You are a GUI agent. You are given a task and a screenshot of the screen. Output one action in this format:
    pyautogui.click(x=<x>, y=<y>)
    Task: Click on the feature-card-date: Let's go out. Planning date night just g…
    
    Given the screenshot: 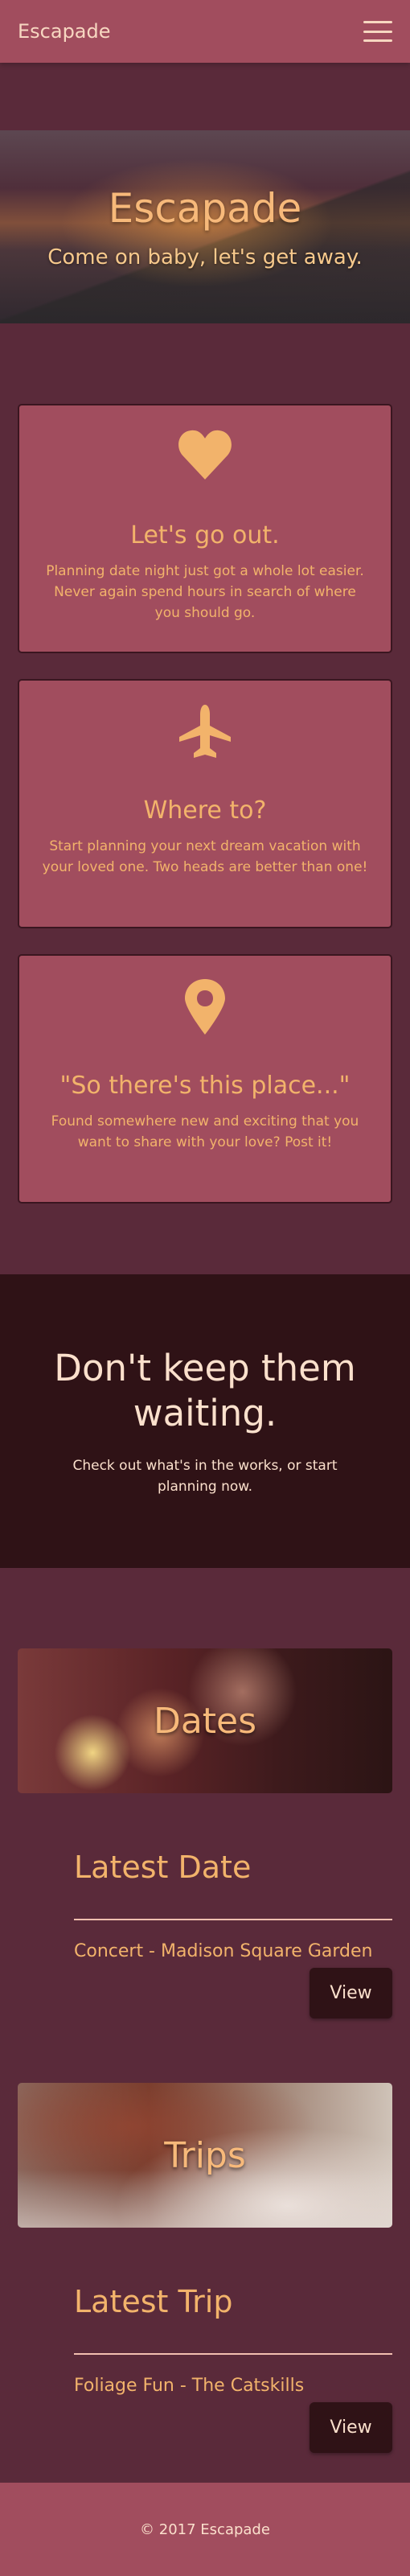 What is the action you would take?
    pyautogui.click(x=205, y=528)
    